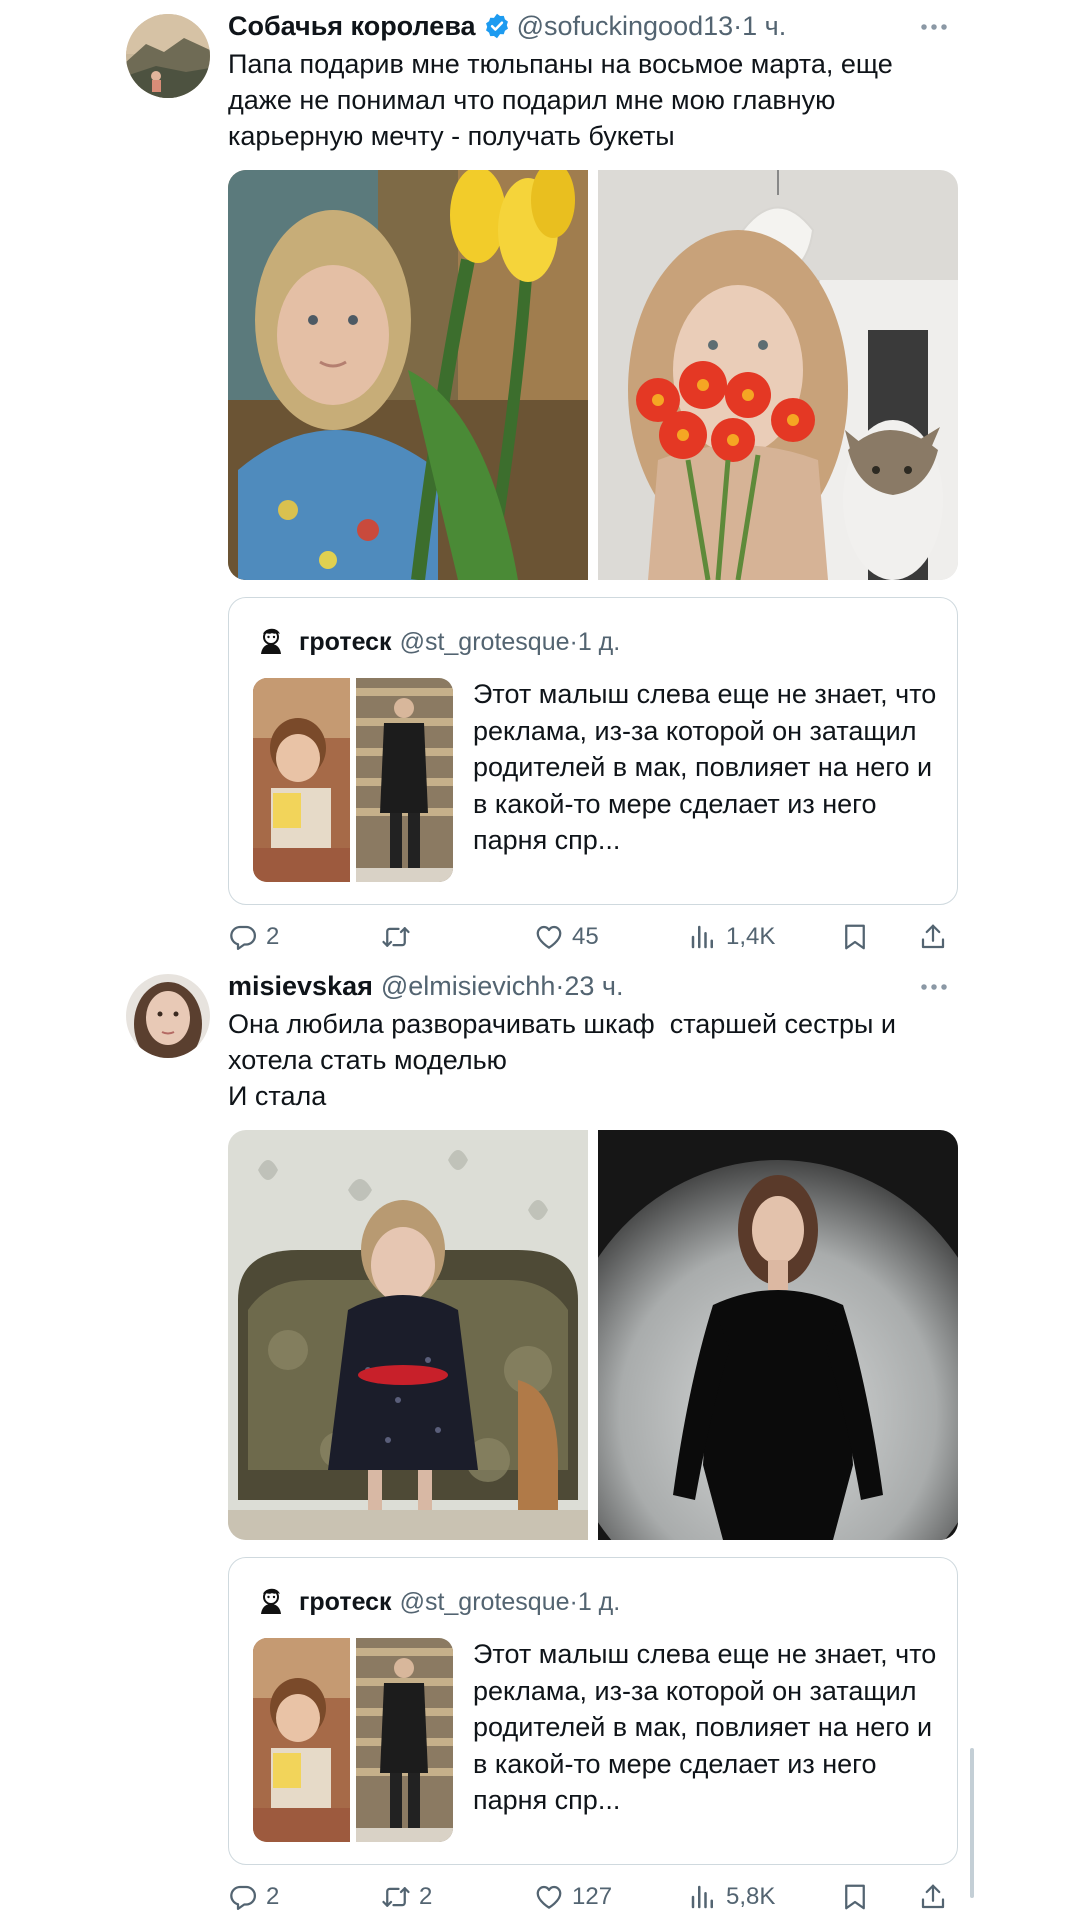 This screenshot has height=1920, width=1080. Describe the element at coordinates (352, 26) in the screenshot. I see `author-name: Собачья королева` at that location.